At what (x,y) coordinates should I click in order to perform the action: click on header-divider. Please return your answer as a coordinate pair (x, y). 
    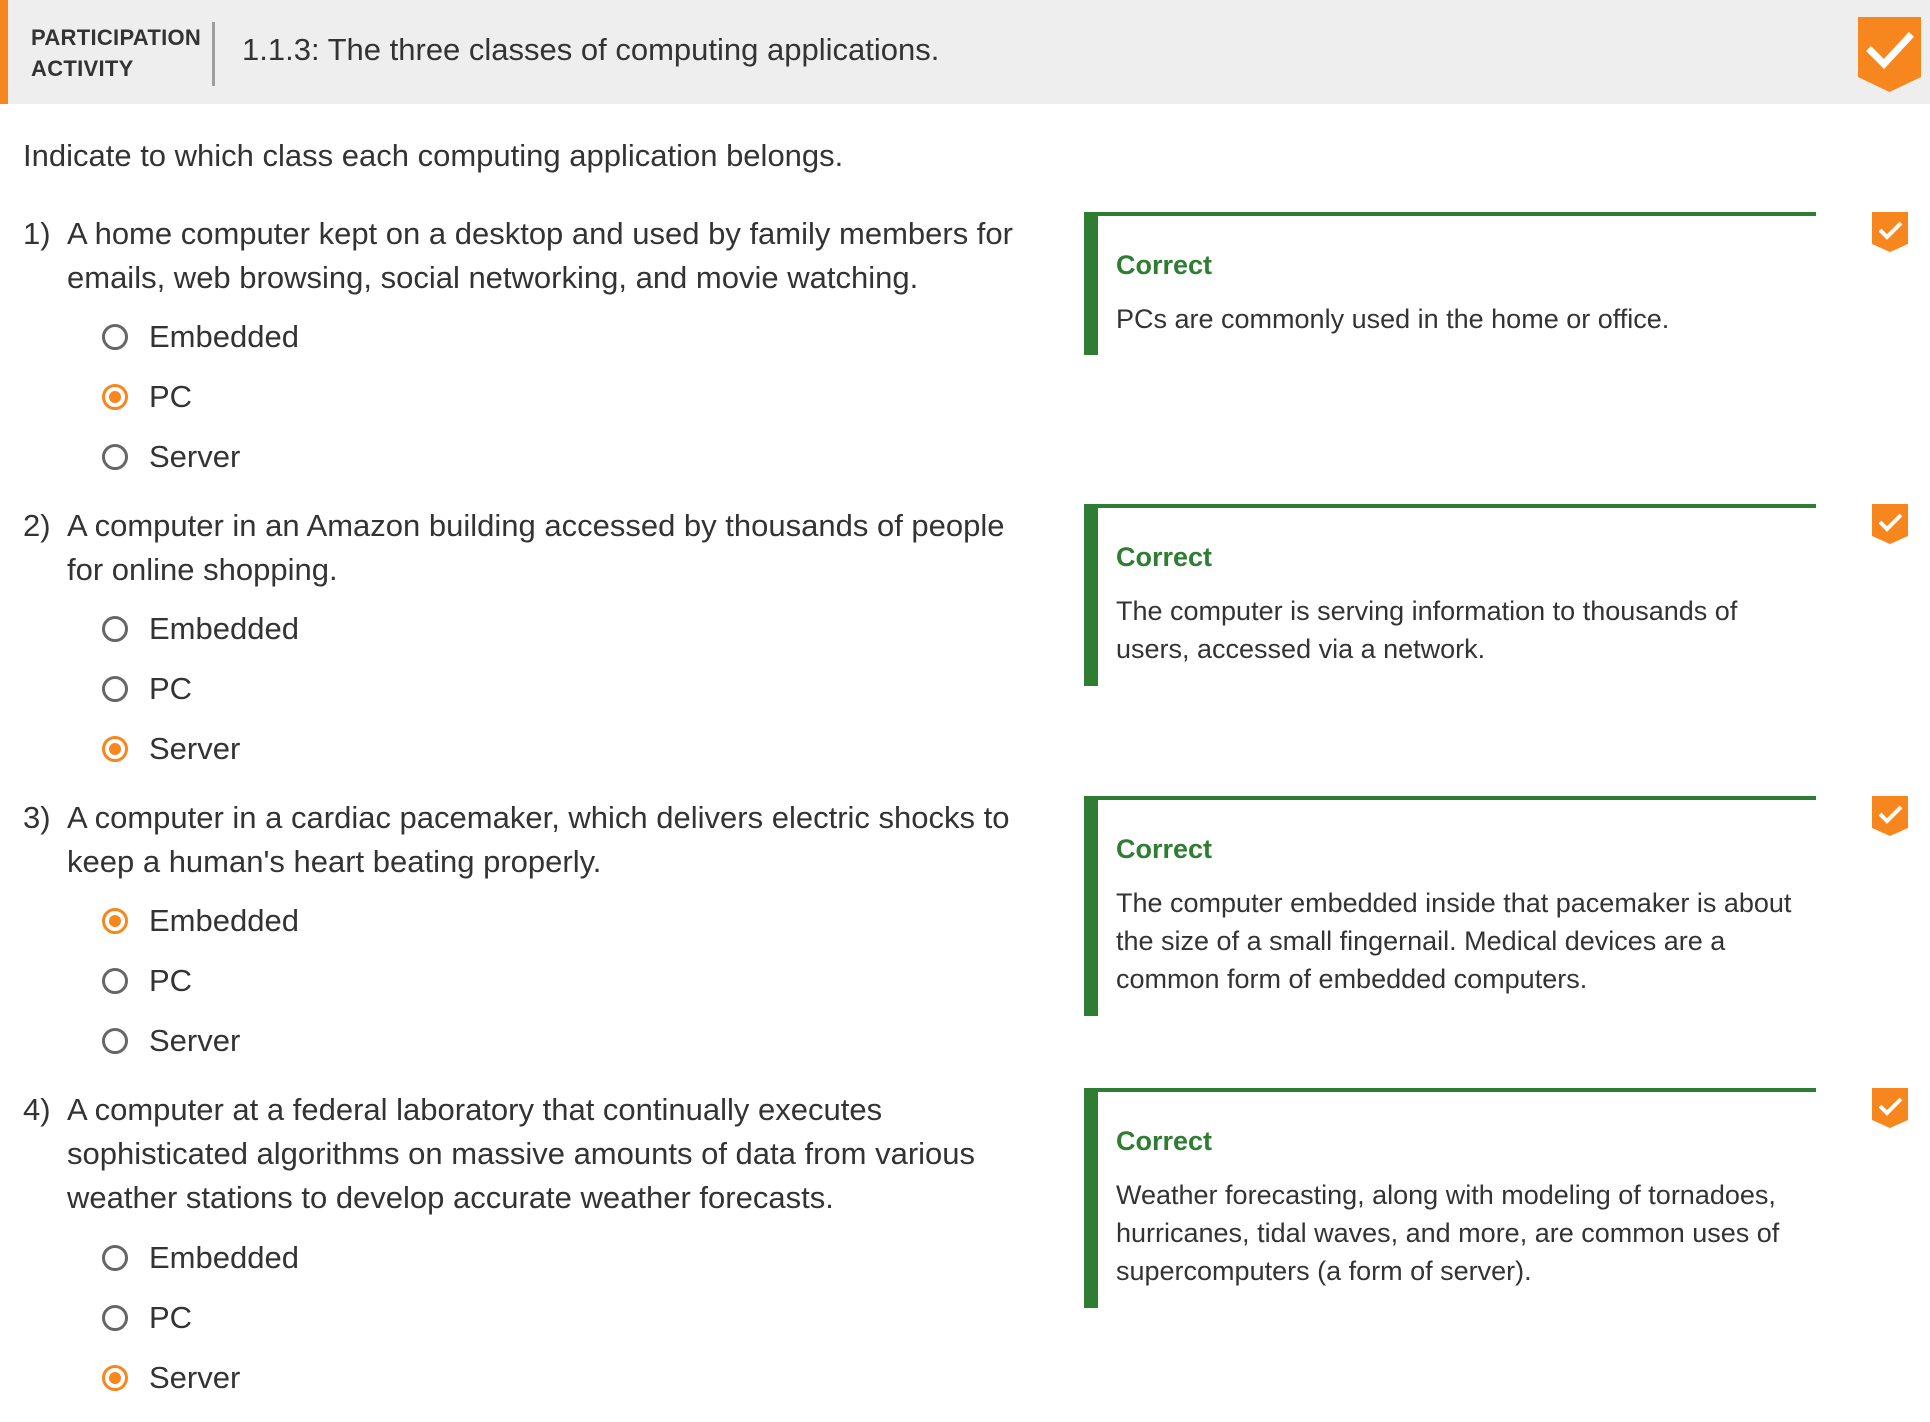
    Looking at the image, I should click on (213, 54).